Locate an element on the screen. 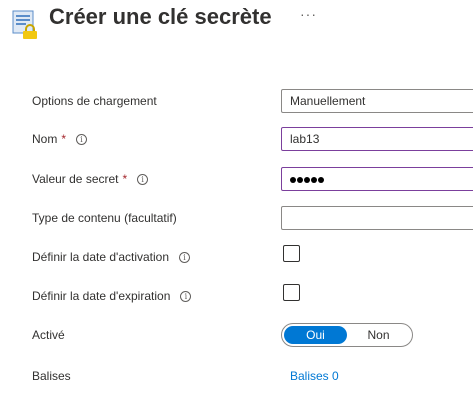  tags-label: Balises is located at coordinates (51, 376).